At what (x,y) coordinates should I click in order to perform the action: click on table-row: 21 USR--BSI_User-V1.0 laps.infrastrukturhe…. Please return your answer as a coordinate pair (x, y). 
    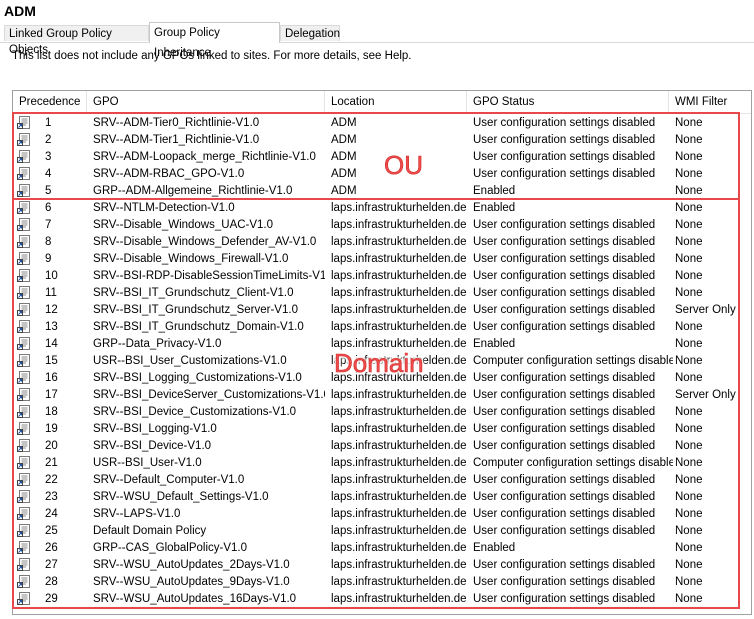
    Looking at the image, I should click on (382, 463).